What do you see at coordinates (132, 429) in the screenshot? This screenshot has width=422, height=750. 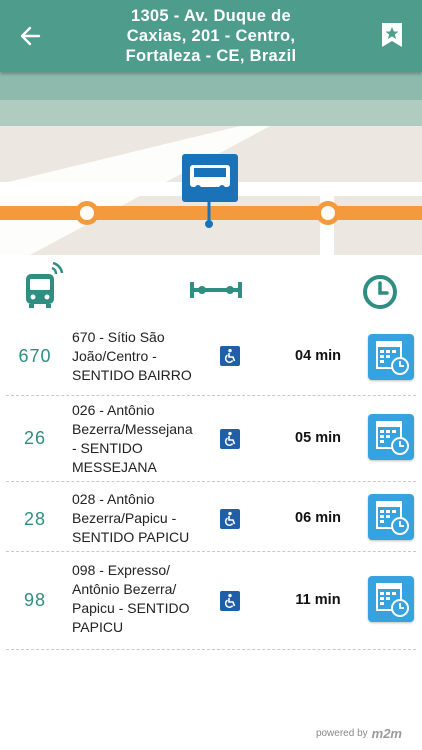 I see `line-name-text: Bezerra/Messejana` at bounding box center [132, 429].